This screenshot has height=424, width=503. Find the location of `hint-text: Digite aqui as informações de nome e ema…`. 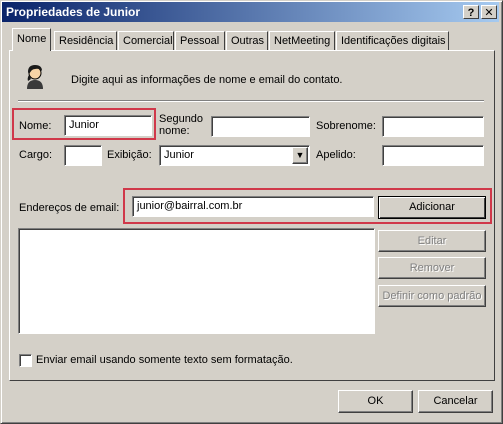

hint-text: Digite aqui as informações de nome e ema… is located at coordinates (207, 80).